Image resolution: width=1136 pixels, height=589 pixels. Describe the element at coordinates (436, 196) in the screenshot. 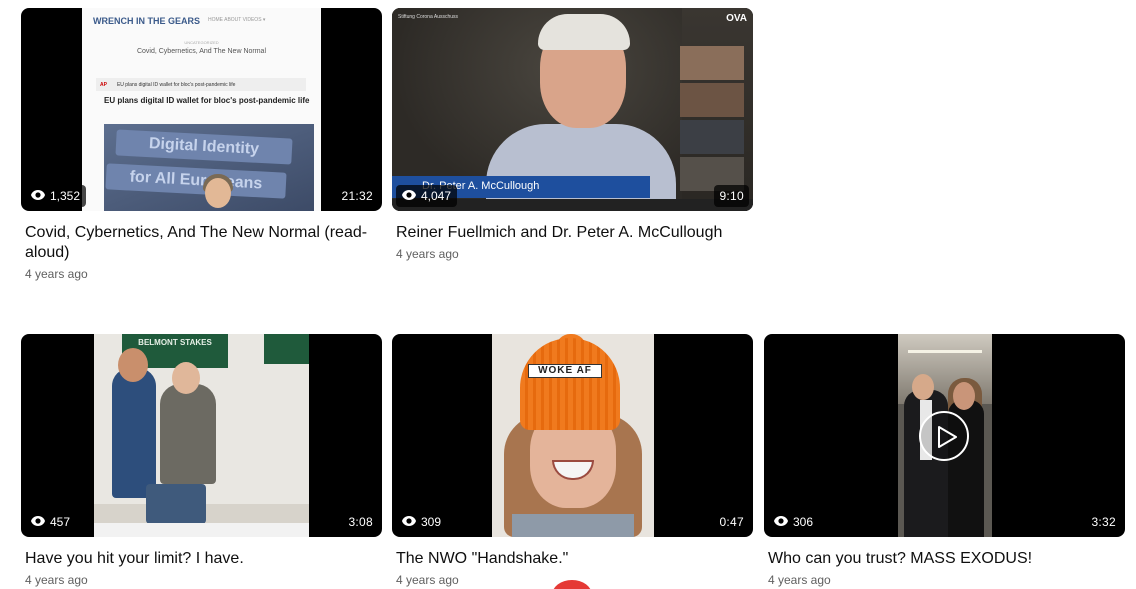

I see `view-count: 4,047` at that location.